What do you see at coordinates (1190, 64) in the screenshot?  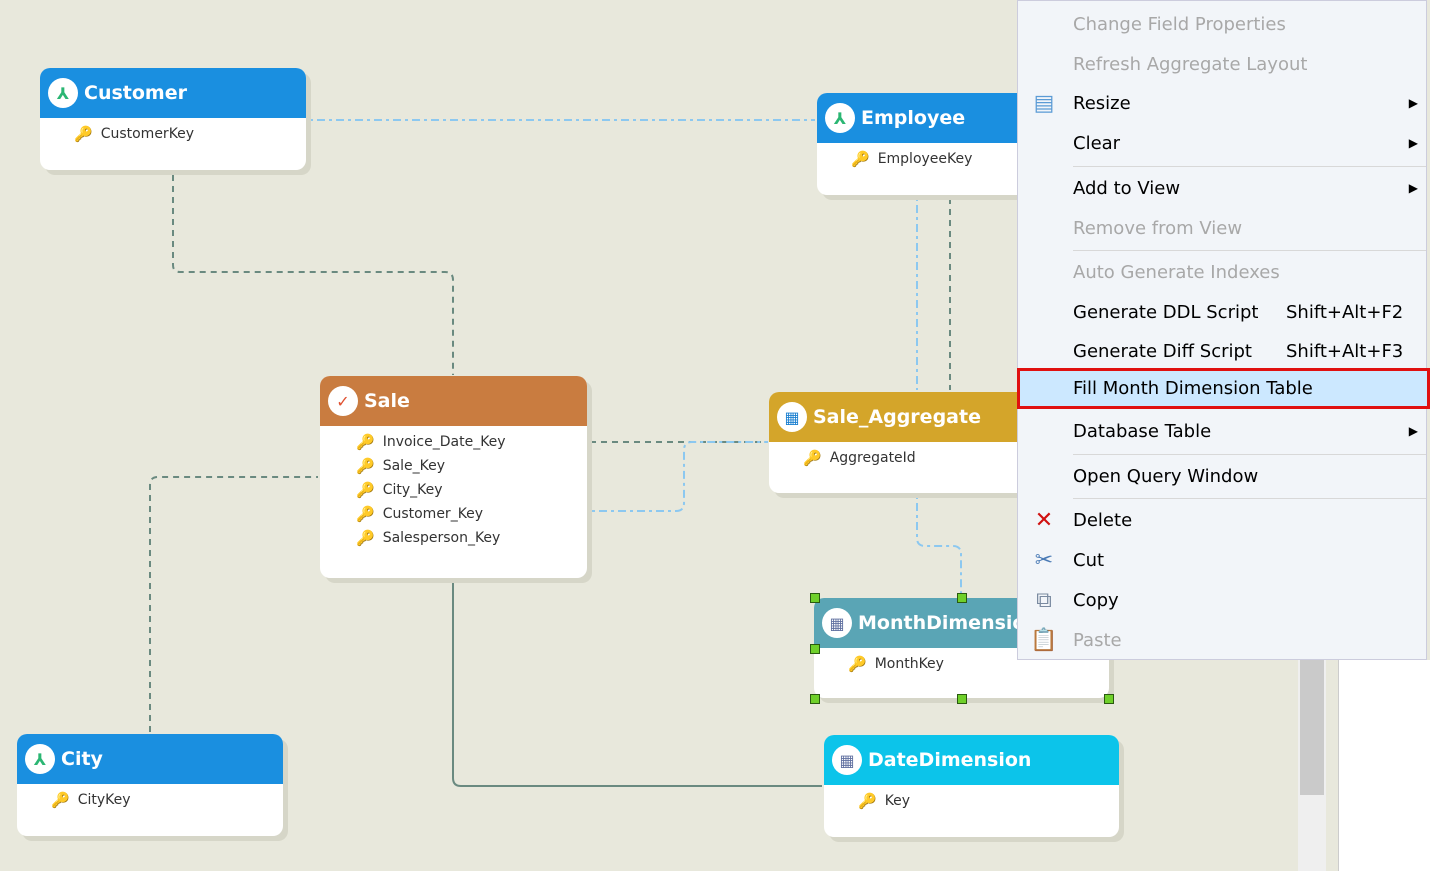 I see `menu-label: Refresh Aggregate Layout` at bounding box center [1190, 64].